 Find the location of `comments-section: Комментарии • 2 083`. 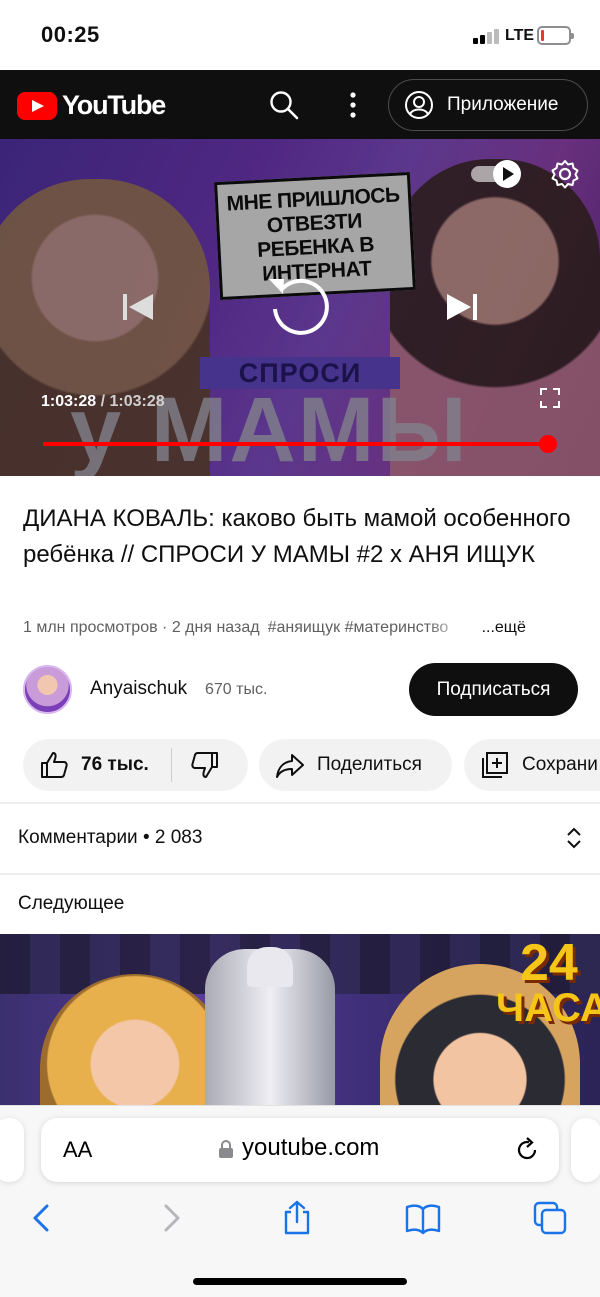

comments-section: Комментарии • 2 083 is located at coordinates (300, 839).